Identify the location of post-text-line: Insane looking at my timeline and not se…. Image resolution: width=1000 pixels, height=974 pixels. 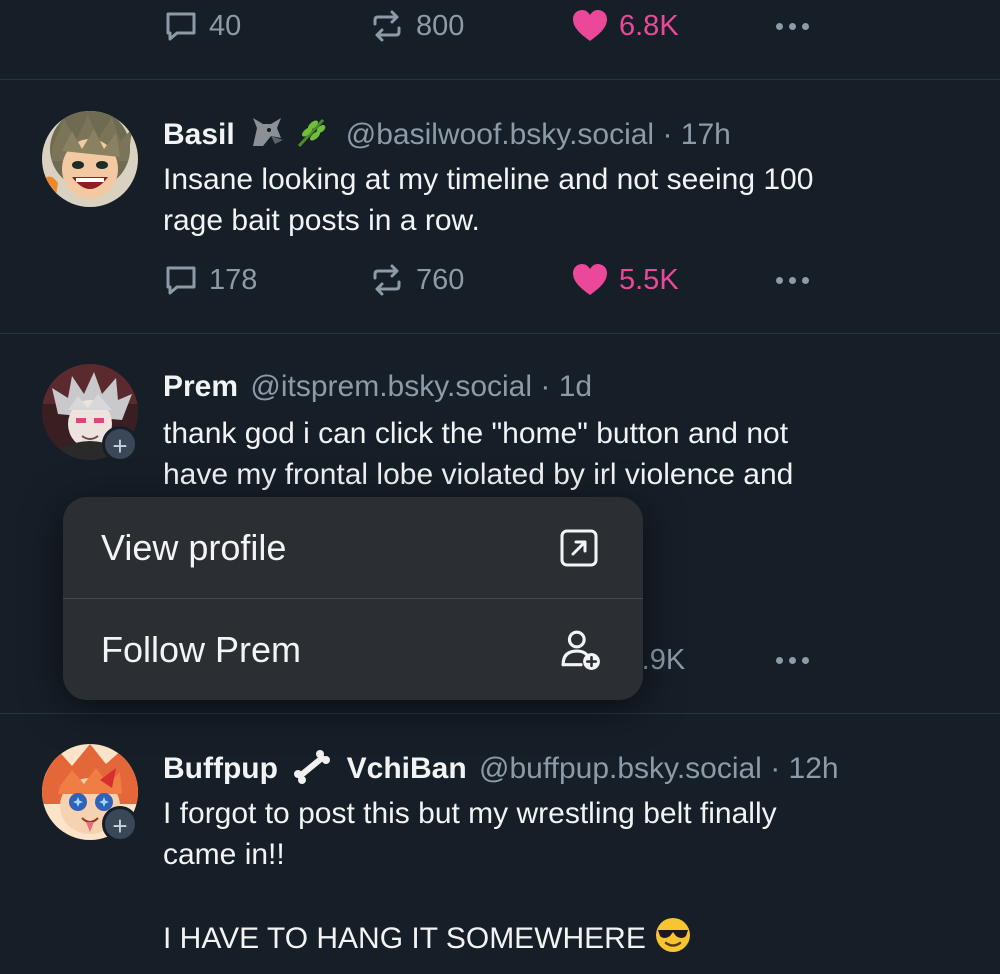
(488, 179).